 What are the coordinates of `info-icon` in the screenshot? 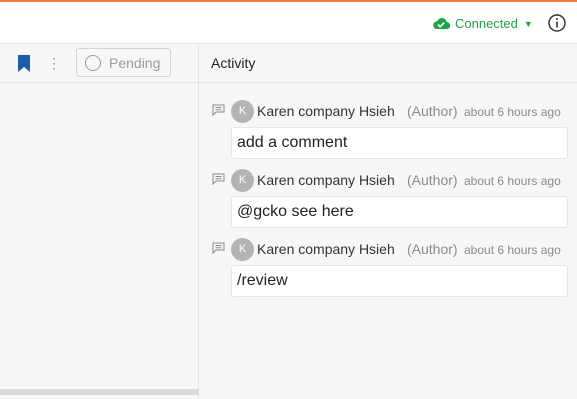 It's located at (557, 23).